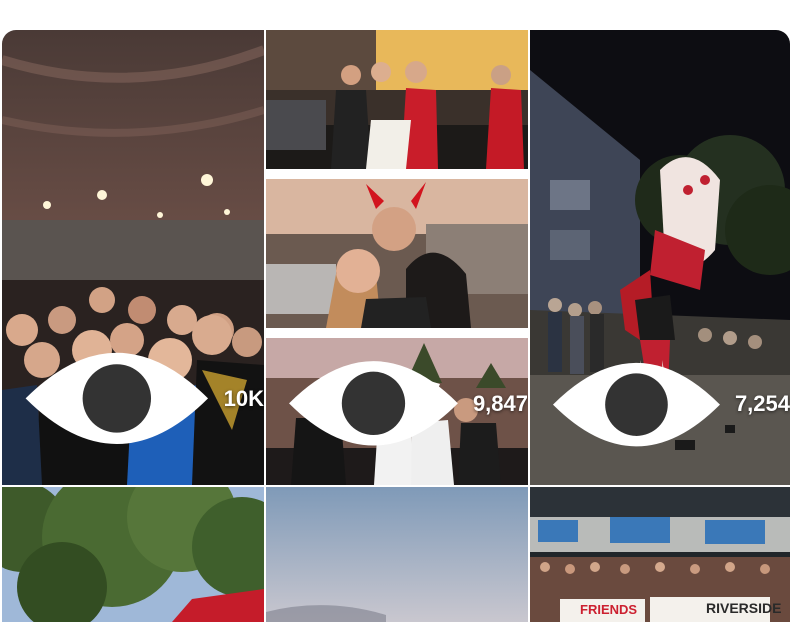  I want to click on video-tile-devil-horns-night, so click(397, 99).